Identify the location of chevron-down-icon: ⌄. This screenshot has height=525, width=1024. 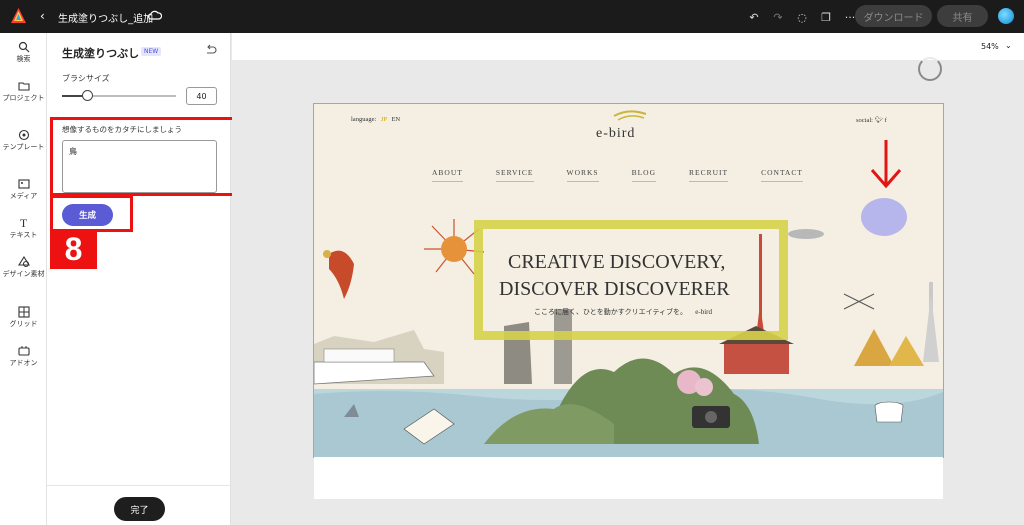
(1008, 45).